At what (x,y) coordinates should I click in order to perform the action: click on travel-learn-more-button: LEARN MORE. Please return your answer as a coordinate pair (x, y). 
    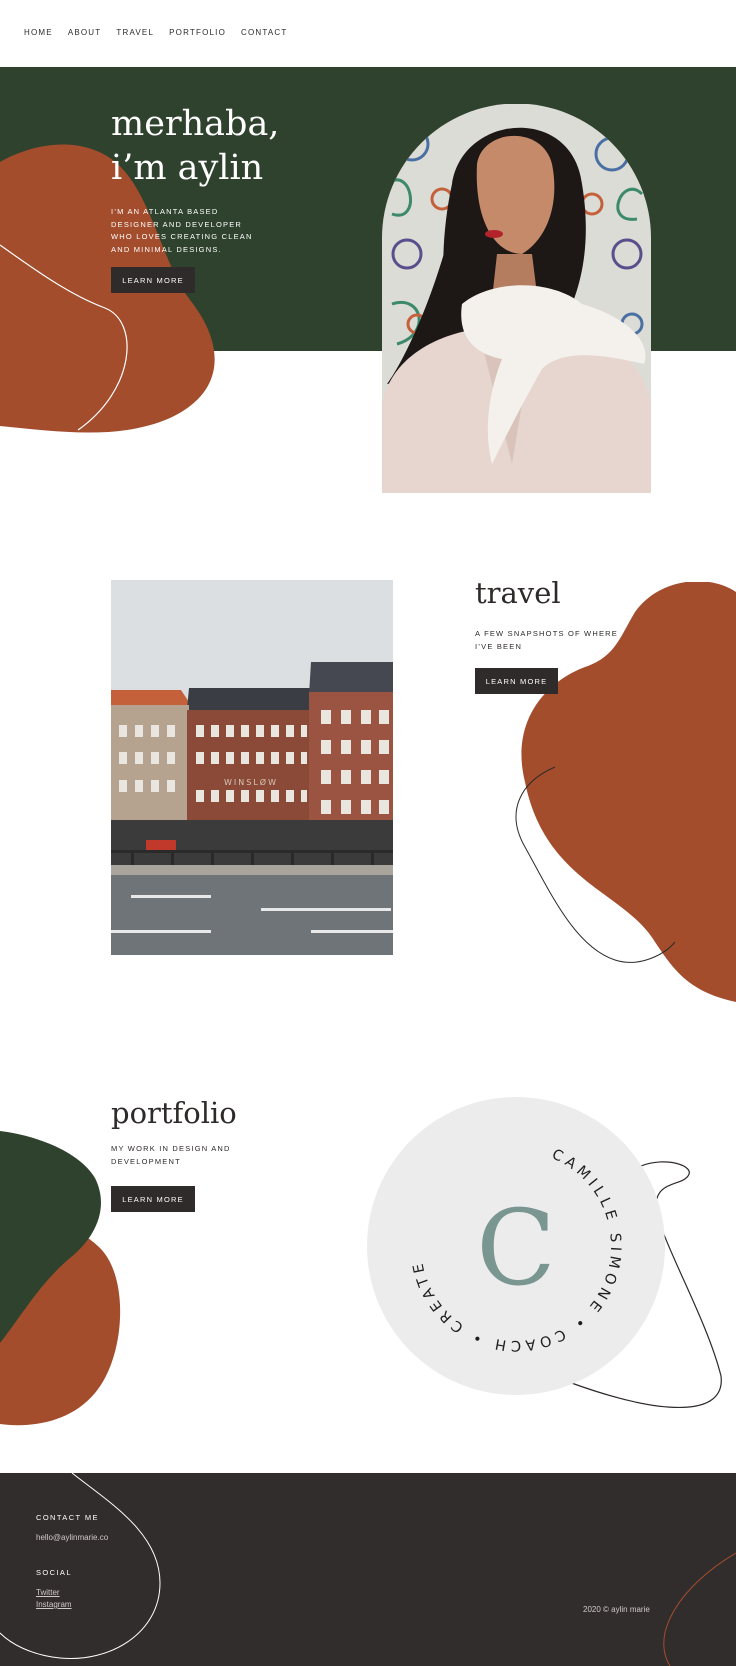
    Looking at the image, I should click on (516, 681).